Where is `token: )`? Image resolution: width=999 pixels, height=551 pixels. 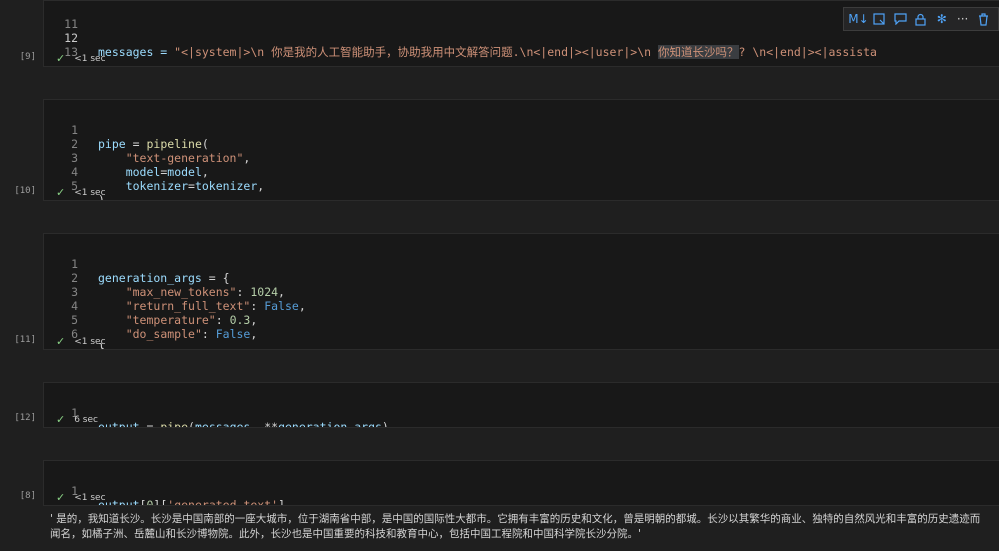 token: ) is located at coordinates (385, 424).